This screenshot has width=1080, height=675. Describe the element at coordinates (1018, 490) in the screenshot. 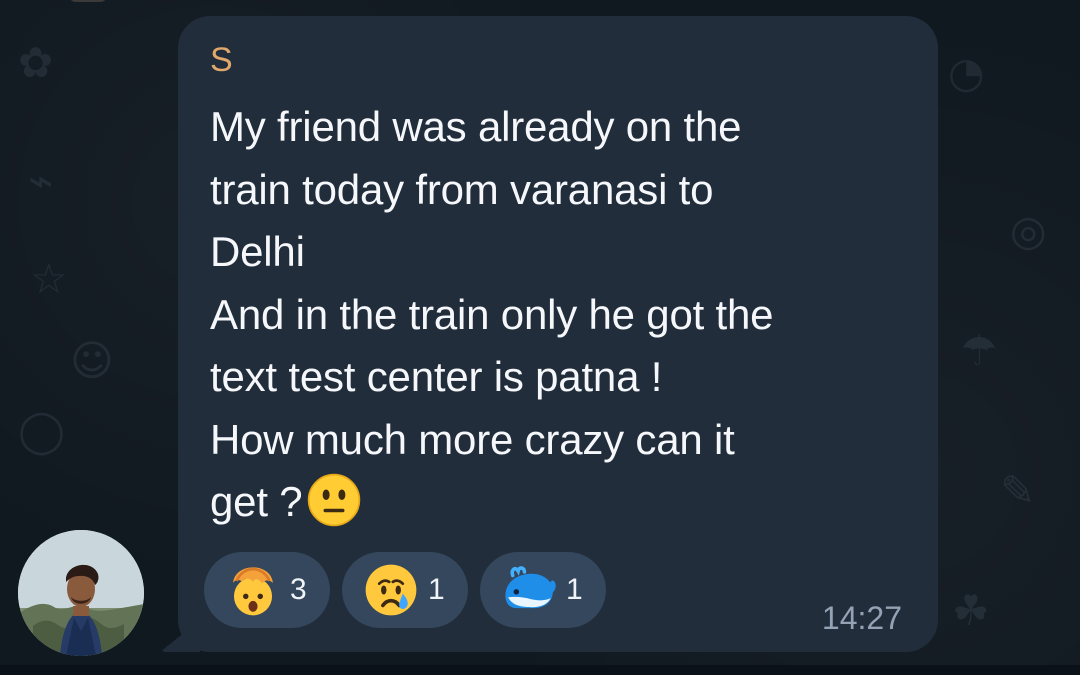

I see `doodle-pattern: ✎` at that location.